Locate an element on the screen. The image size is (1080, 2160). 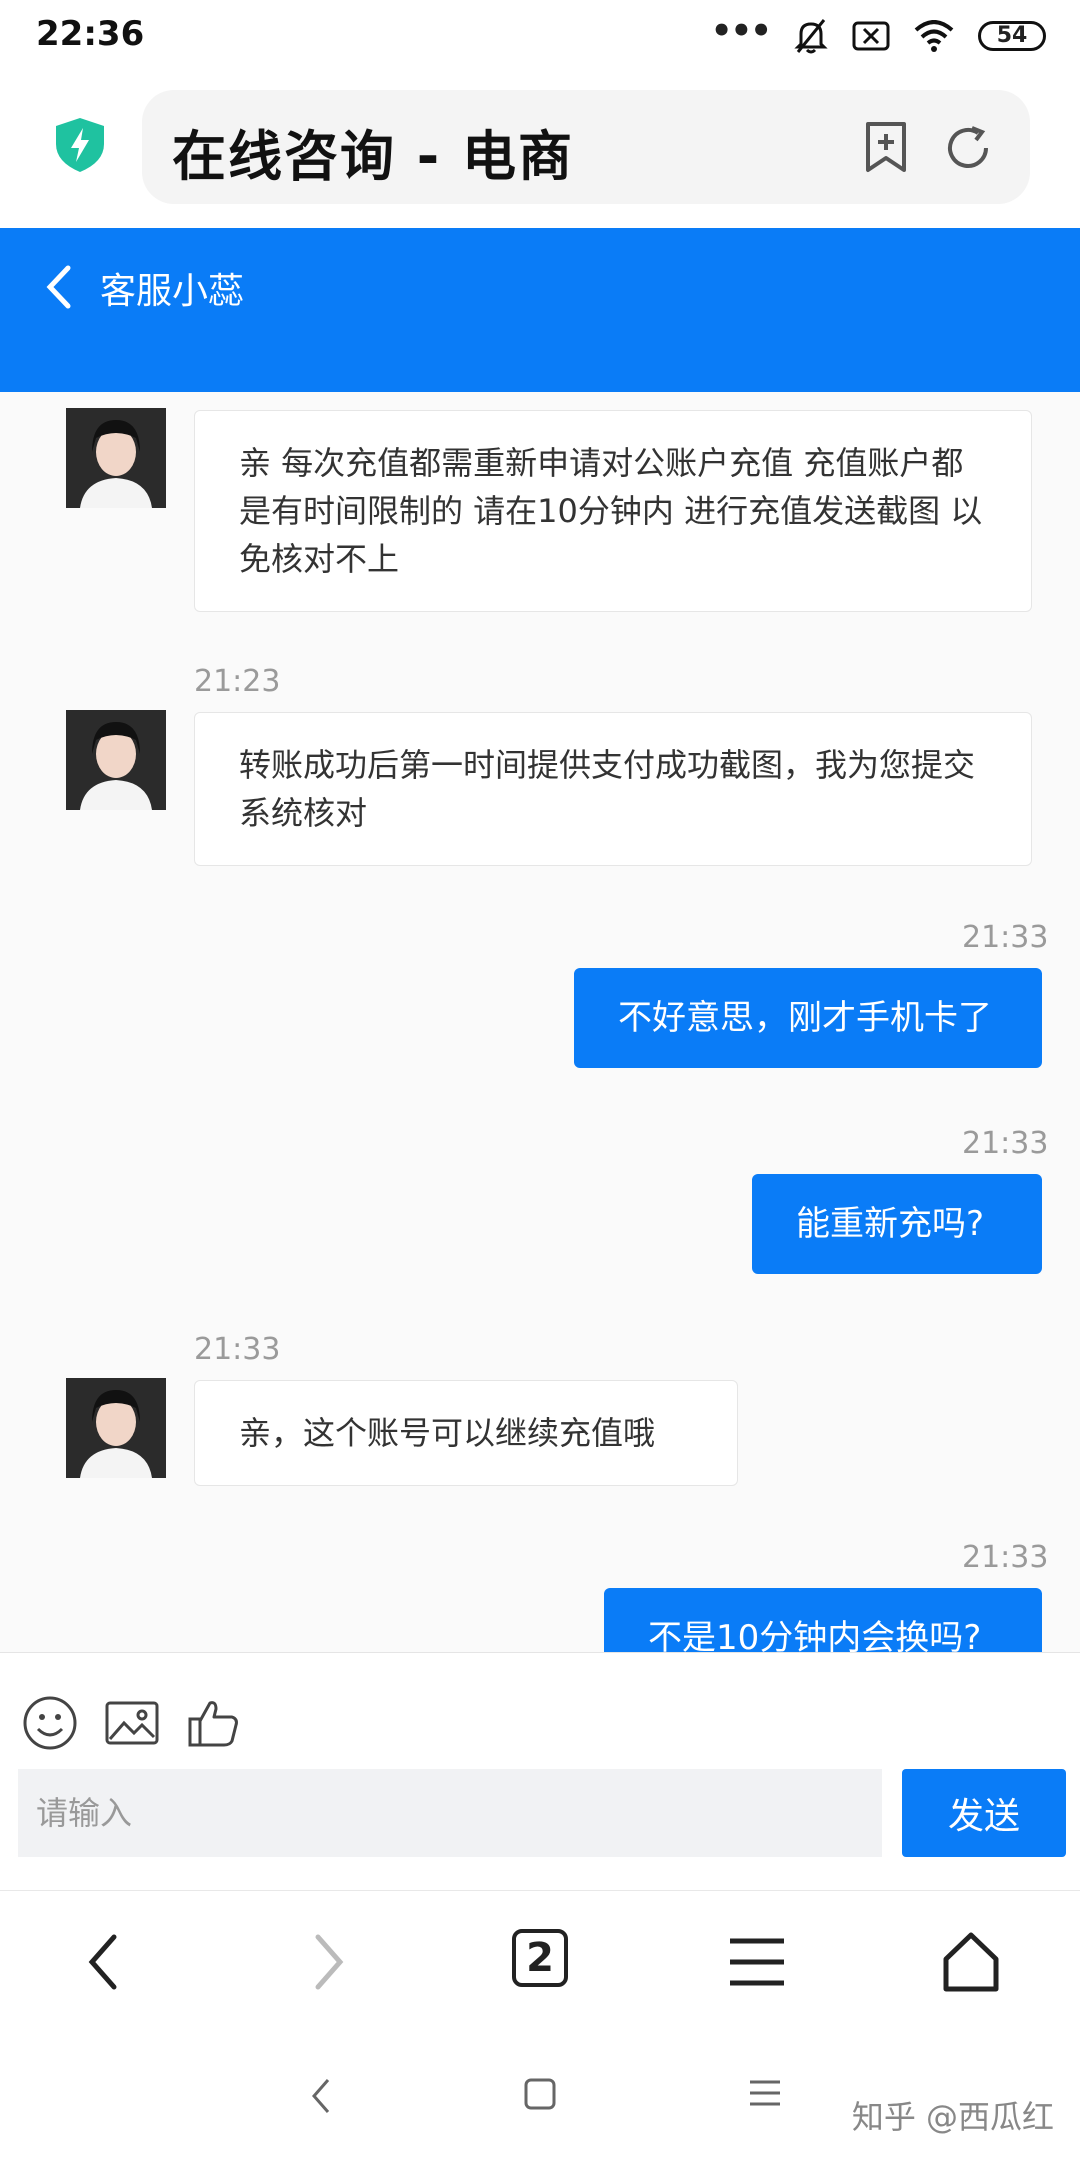
browser-navigation-bar: 2 is located at coordinates (540, 1960).